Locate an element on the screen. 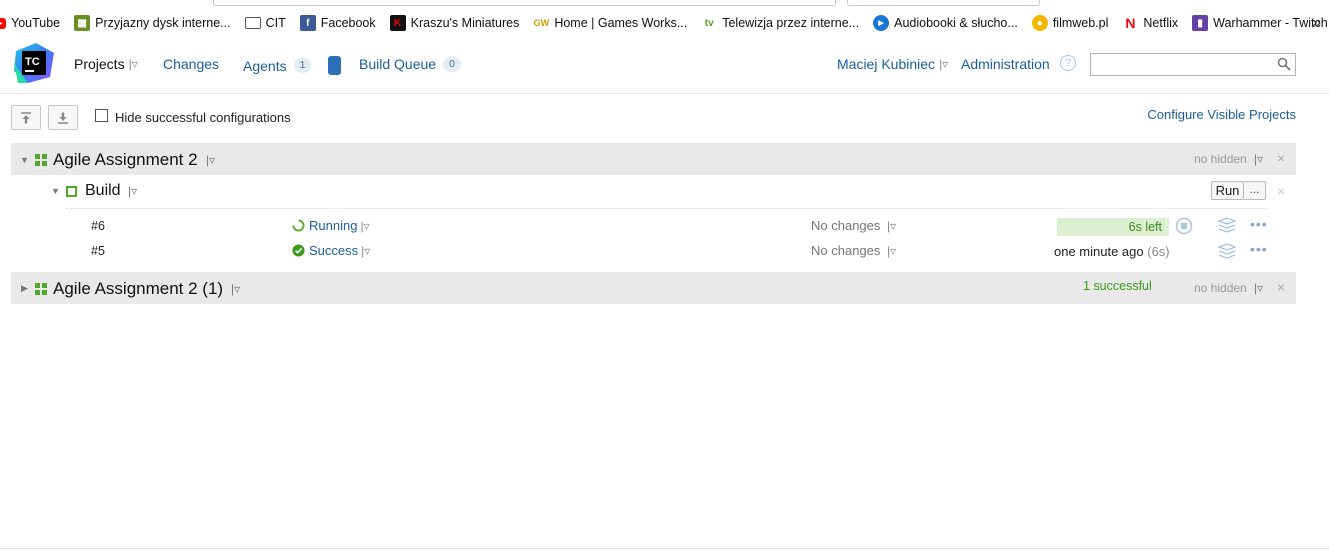 This screenshot has width=1329, height=553. play-icon: ▶ is located at coordinates (881, 23).